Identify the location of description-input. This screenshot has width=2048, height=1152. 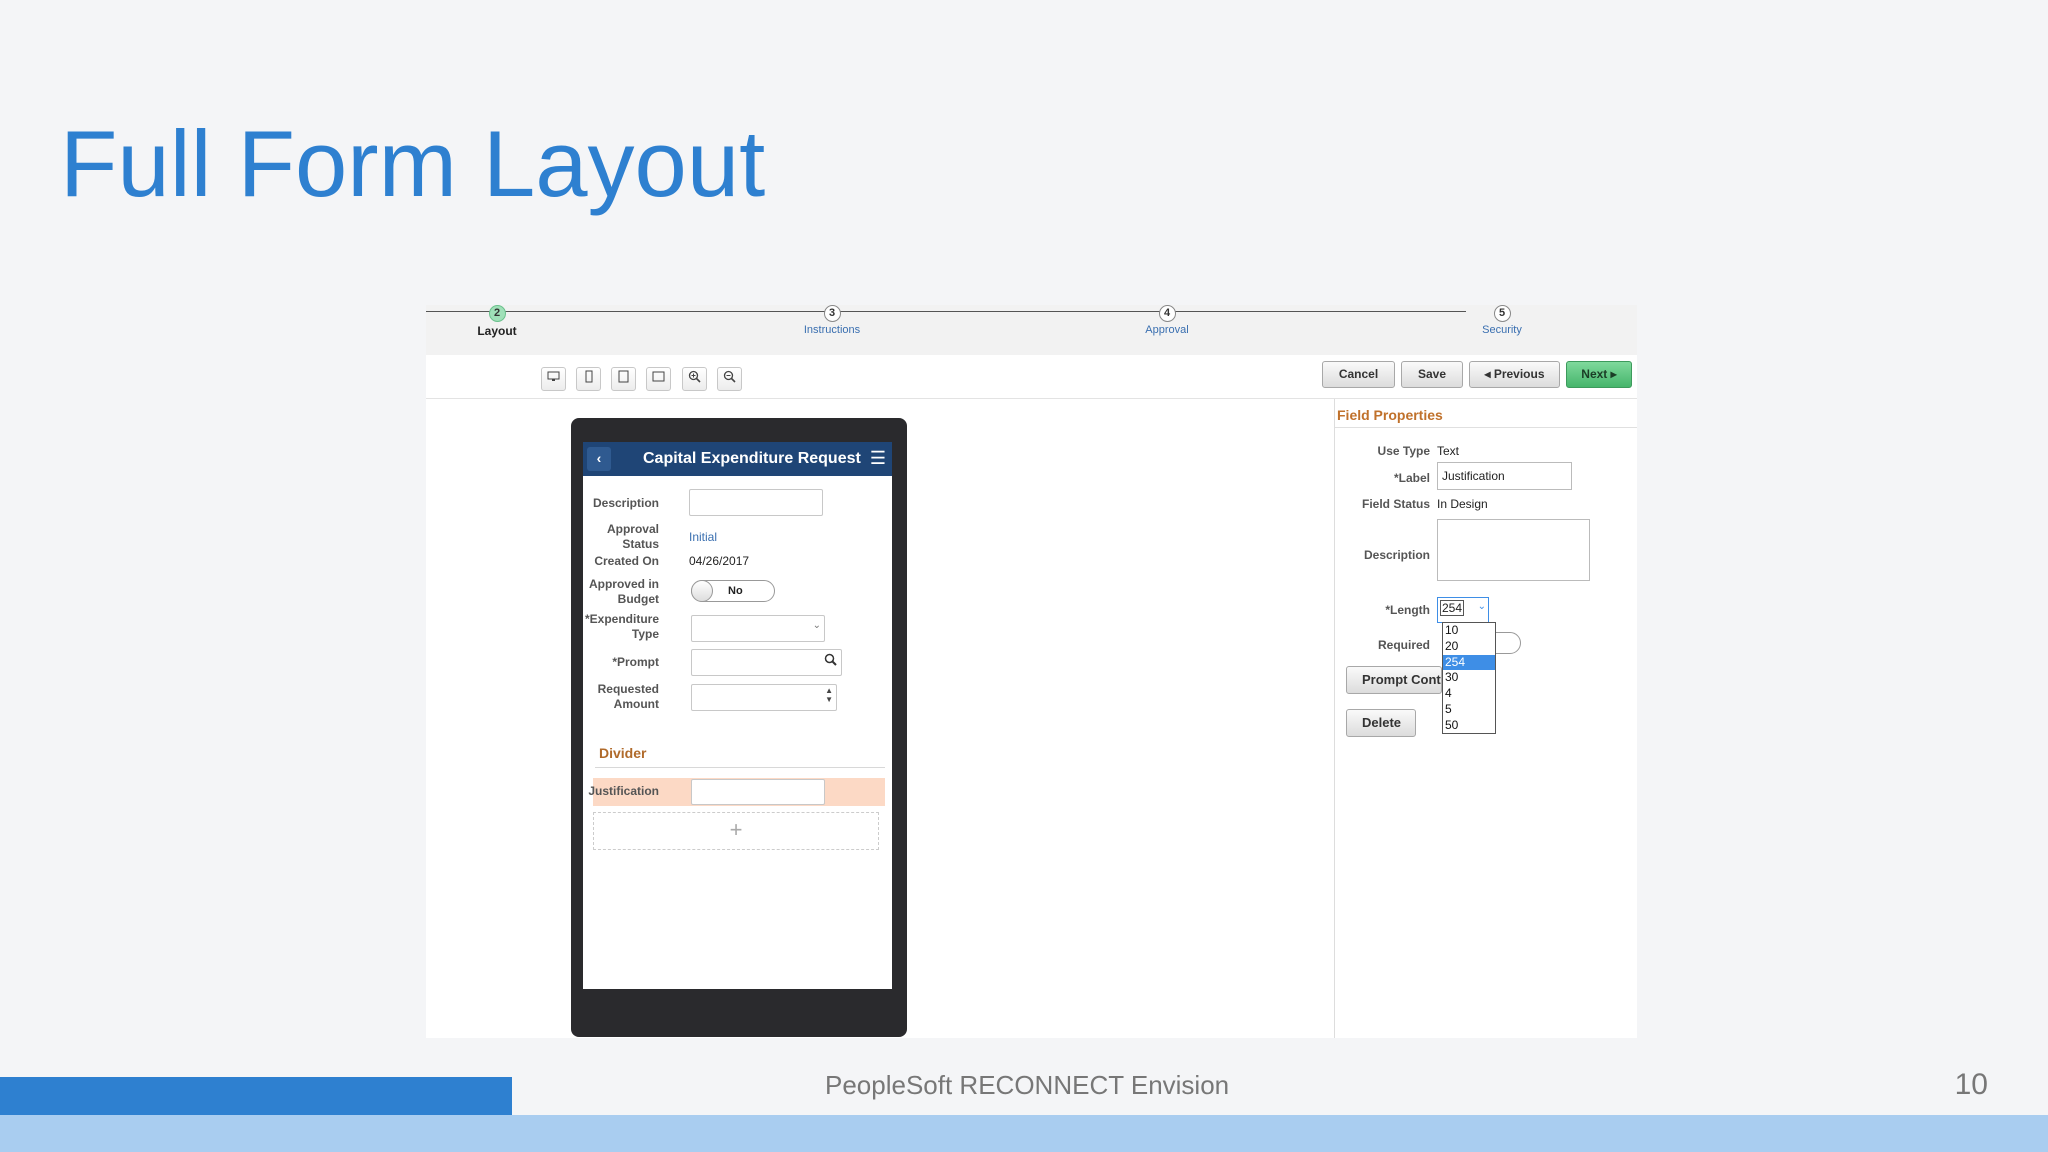
(756, 502).